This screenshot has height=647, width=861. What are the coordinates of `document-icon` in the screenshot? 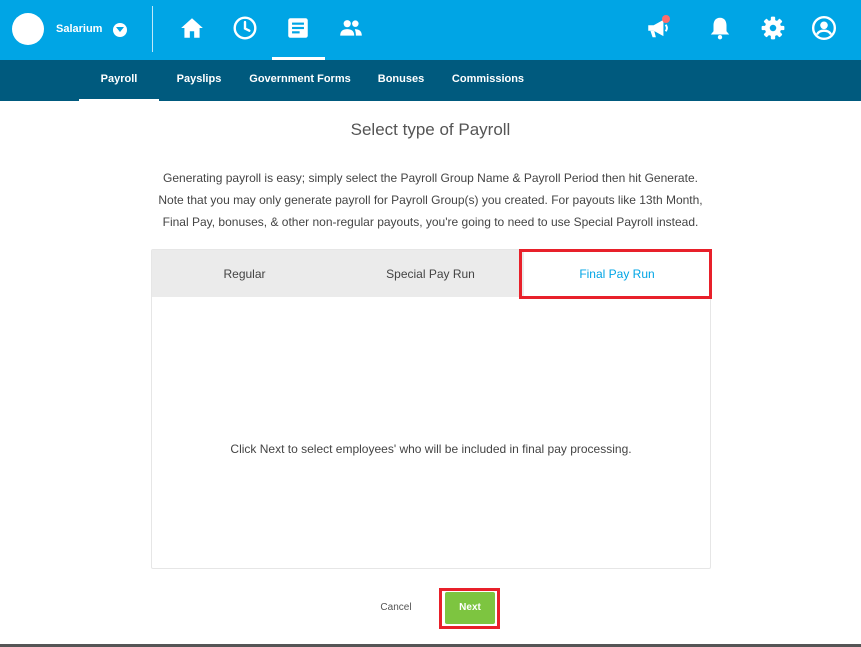 It's located at (298, 28).